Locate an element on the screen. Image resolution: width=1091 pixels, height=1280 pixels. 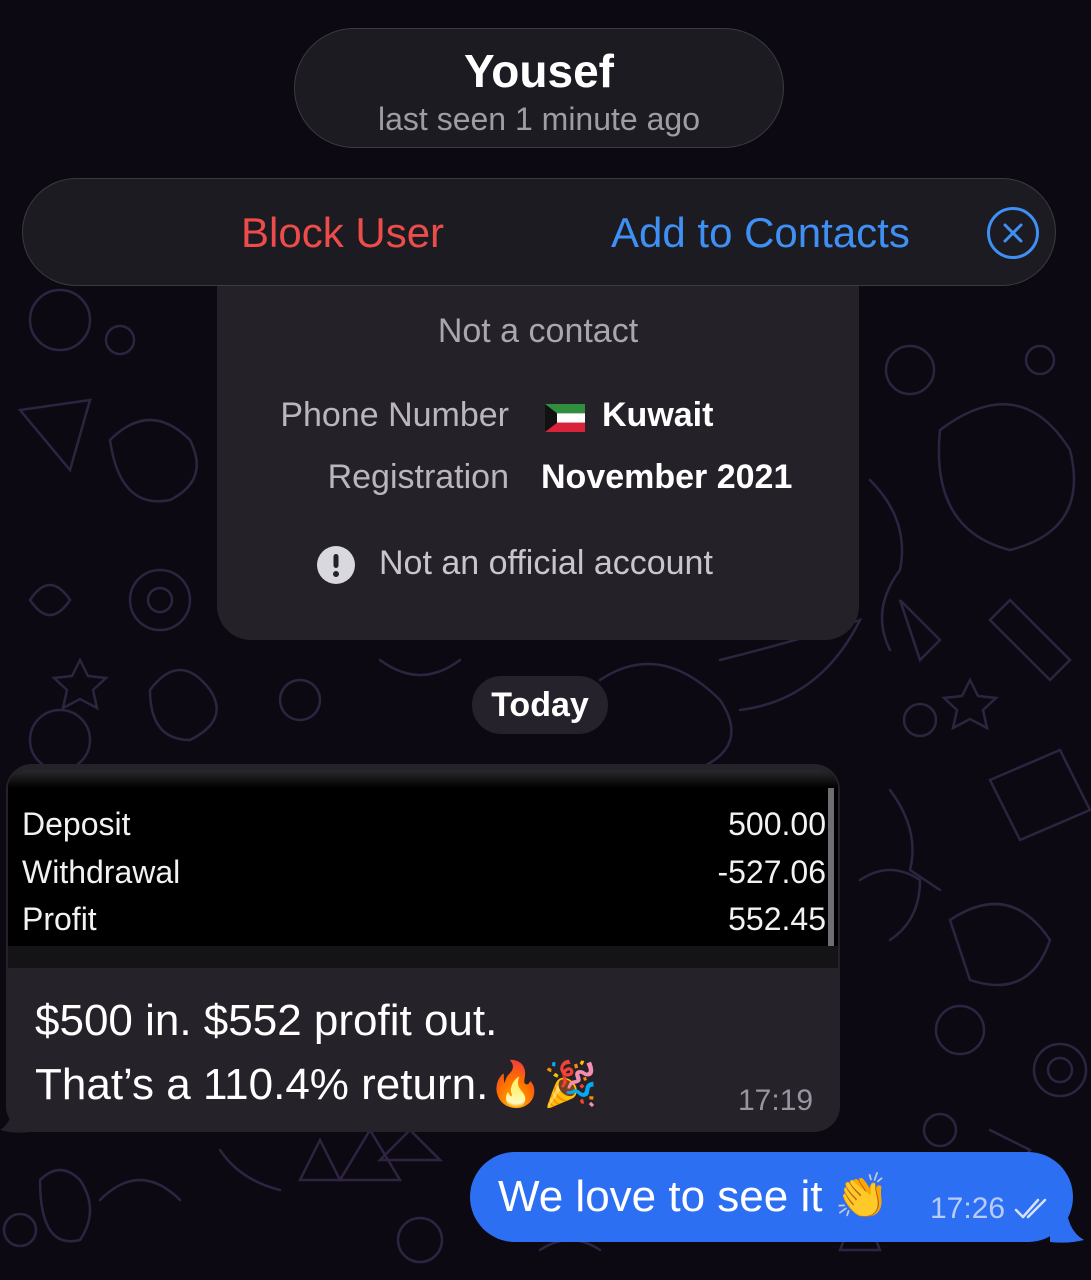
kuwait-flag-icon is located at coordinates (565, 418).